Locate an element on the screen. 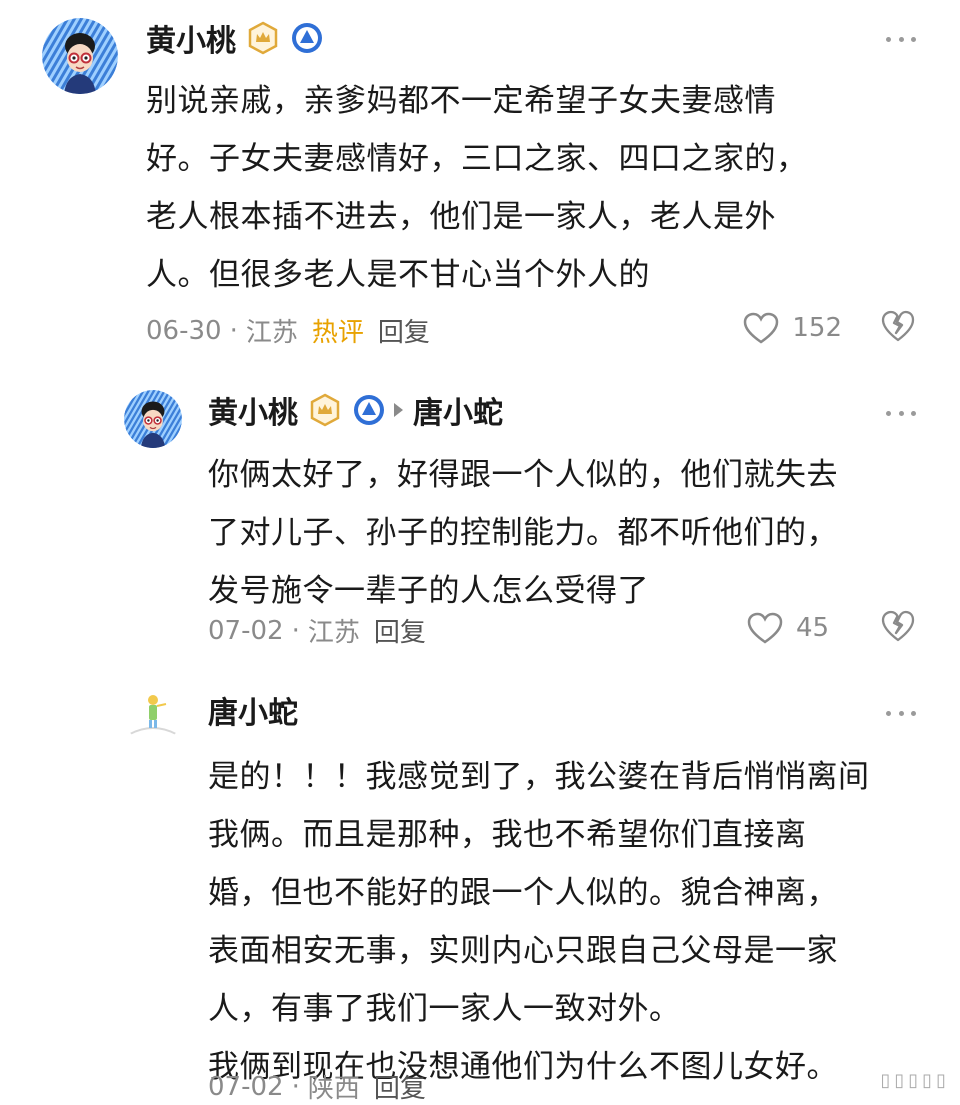 The width and height of the screenshot is (960, 1105). like-button: 152 is located at coordinates (792, 328).